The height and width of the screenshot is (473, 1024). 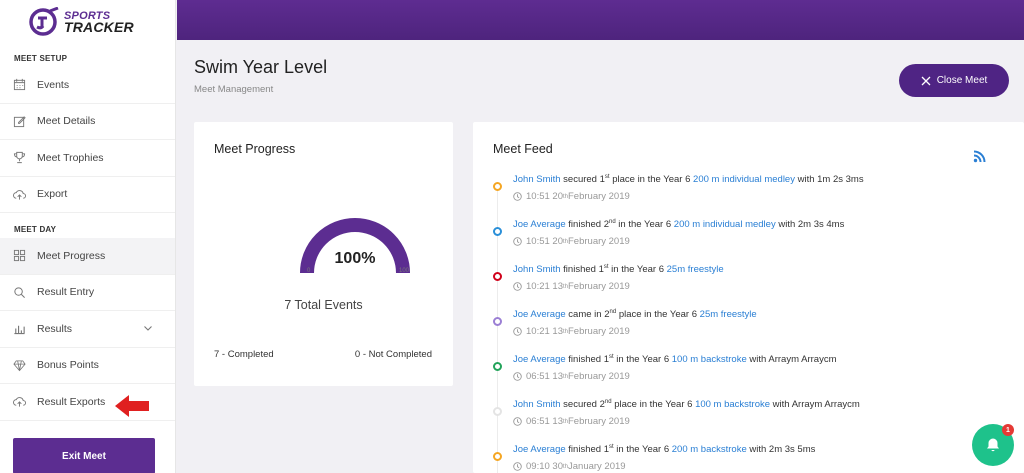 What do you see at coordinates (579, 270) in the screenshot?
I see `feed-verb: finished` at bounding box center [579, 270].